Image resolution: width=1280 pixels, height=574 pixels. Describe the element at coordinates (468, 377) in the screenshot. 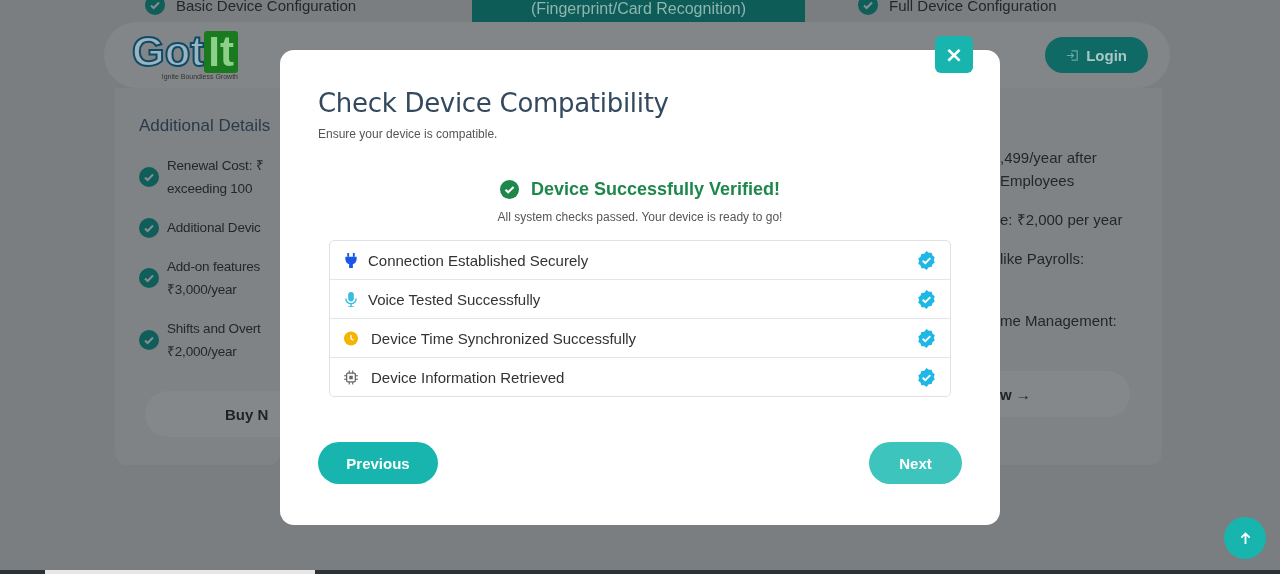

I see `check-label: Device Information Retrieved` at that location.